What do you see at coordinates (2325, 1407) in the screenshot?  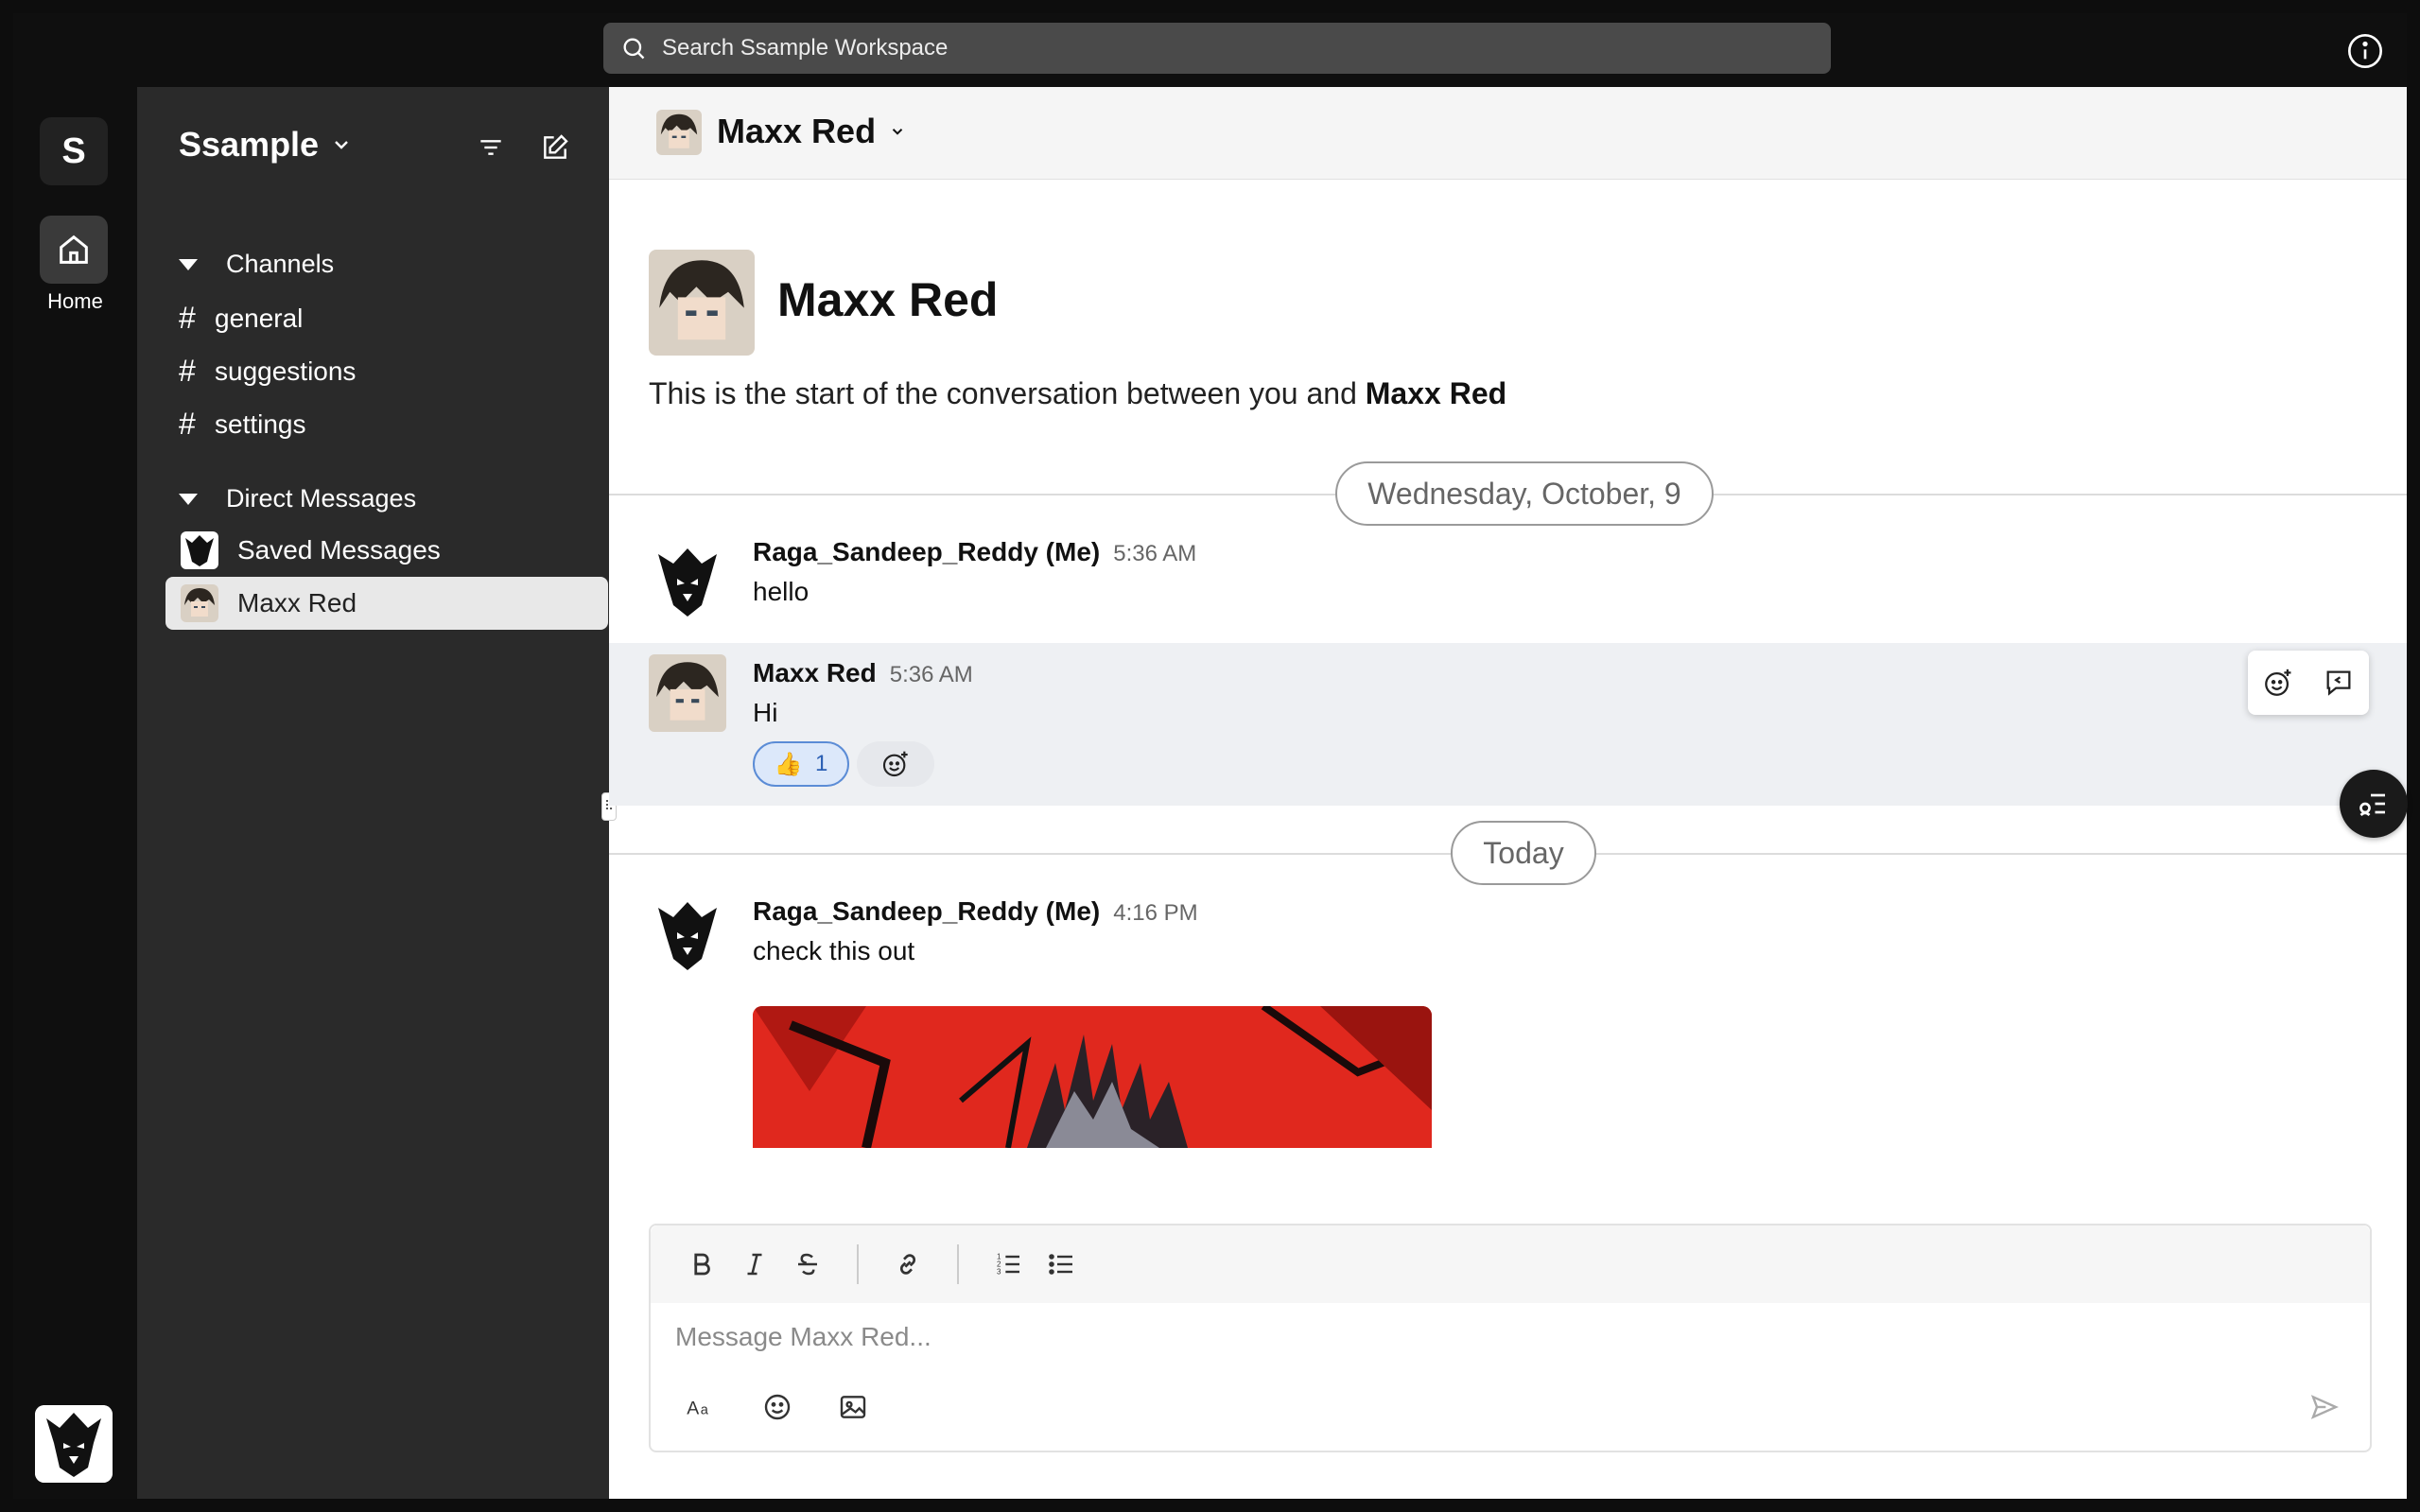 I see `send-icon` at bounding box center [2325, 1407].